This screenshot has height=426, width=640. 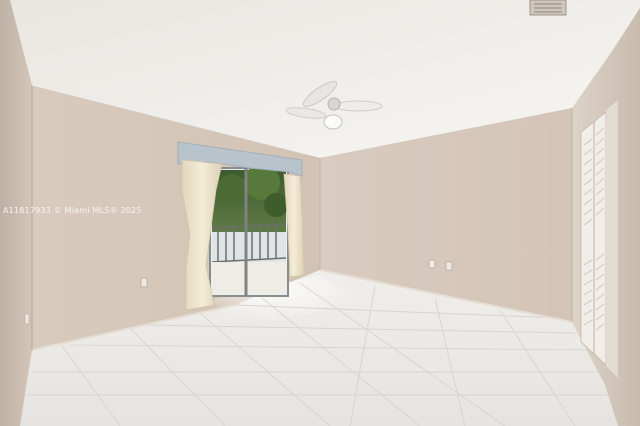 I want to click on outlet-left, so click(x=144, y=282).